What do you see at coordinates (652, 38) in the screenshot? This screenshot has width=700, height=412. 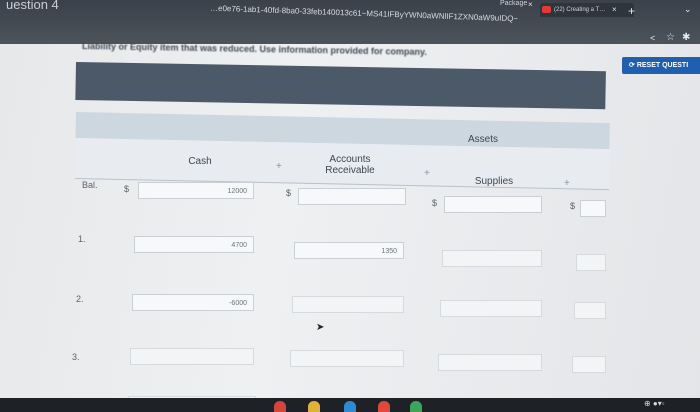 I see `share-icon: <` at bounding box center [652, 38].